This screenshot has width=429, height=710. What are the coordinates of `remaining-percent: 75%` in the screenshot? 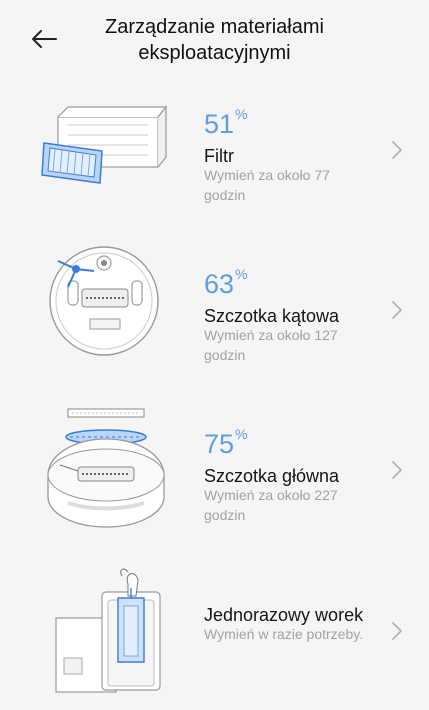 It's located at (226, 441).